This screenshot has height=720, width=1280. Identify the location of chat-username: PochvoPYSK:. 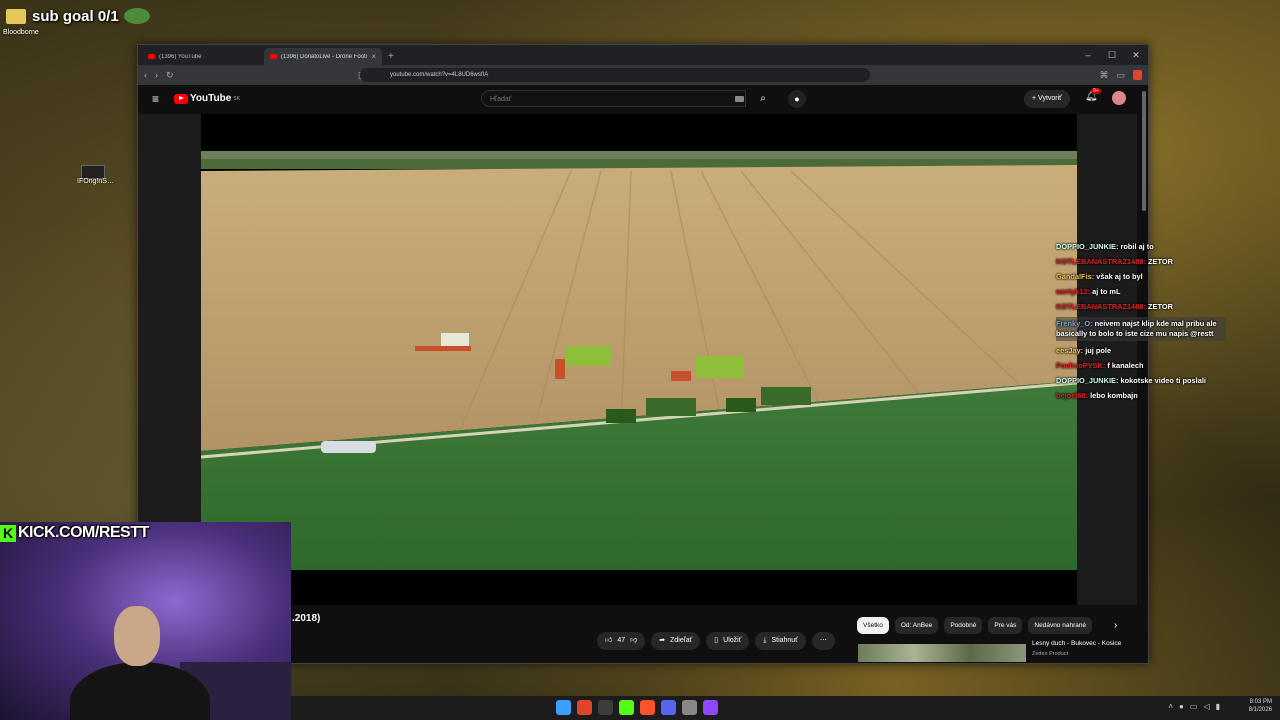
(1081, 365).